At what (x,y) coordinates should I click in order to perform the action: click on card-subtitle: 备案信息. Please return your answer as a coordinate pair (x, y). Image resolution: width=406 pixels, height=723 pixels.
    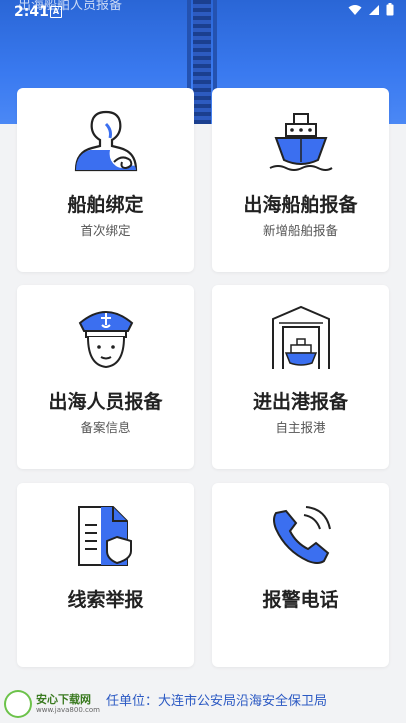
    Looking at the image, I should click on (105, 427).